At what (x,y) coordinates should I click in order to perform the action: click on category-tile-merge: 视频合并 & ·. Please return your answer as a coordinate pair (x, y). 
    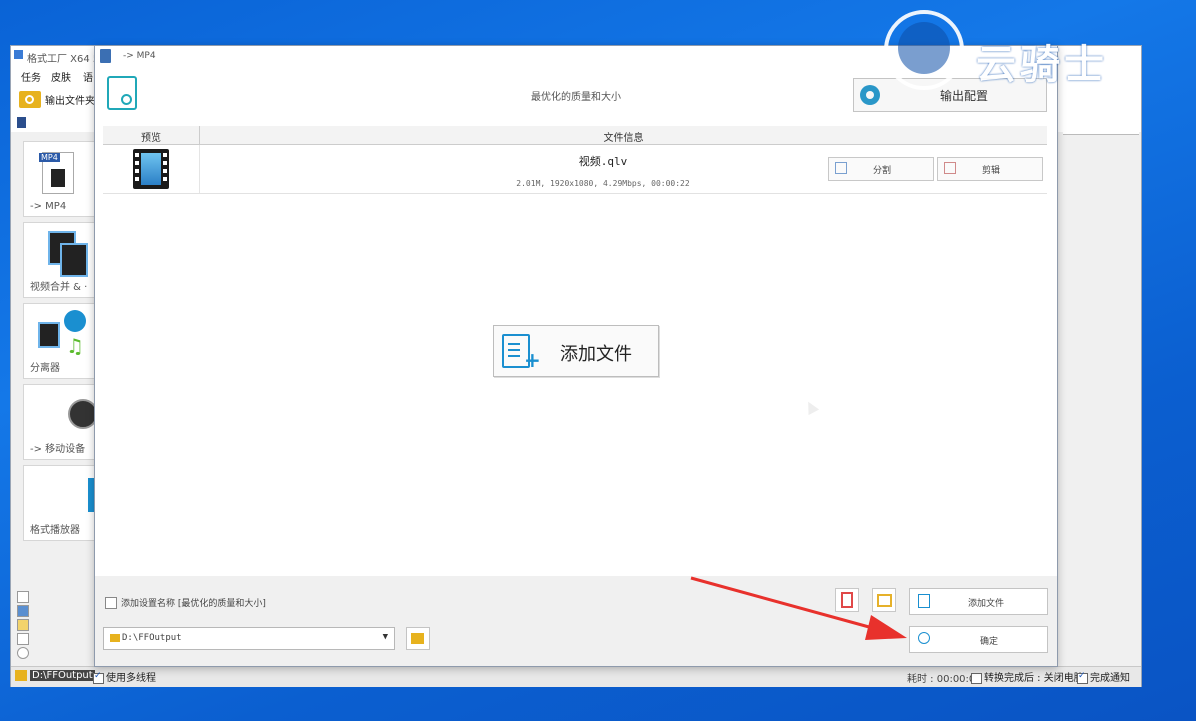
    Looking at the image, I should click on (59, 260).